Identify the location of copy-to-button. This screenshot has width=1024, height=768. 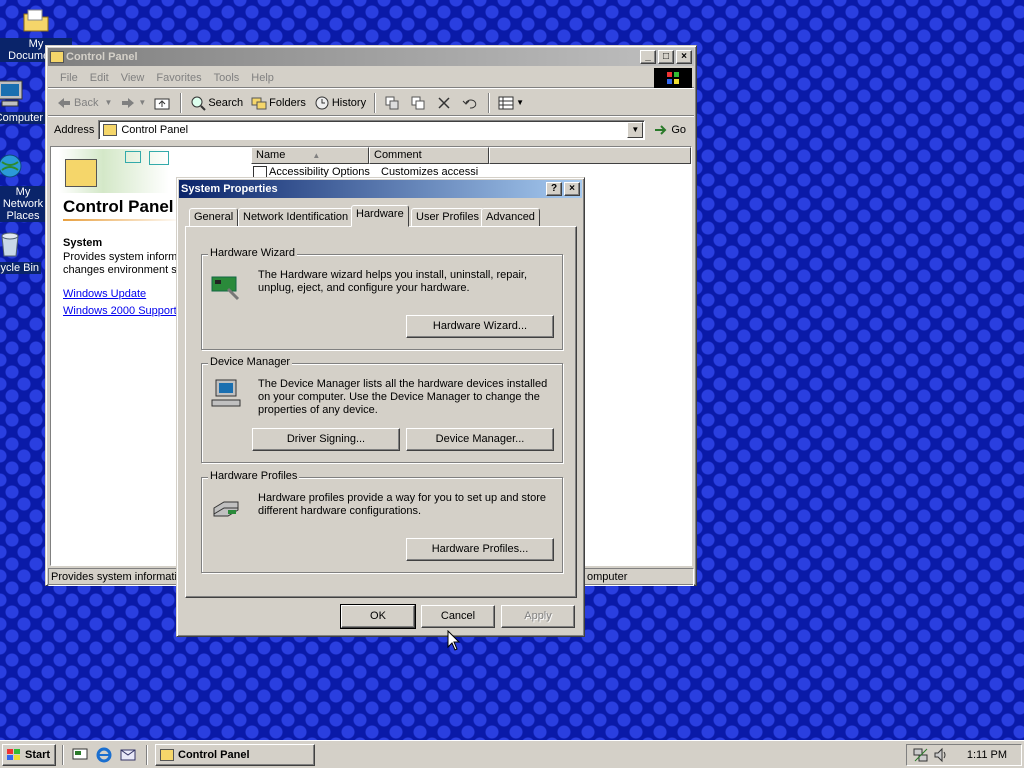
(419, 103).